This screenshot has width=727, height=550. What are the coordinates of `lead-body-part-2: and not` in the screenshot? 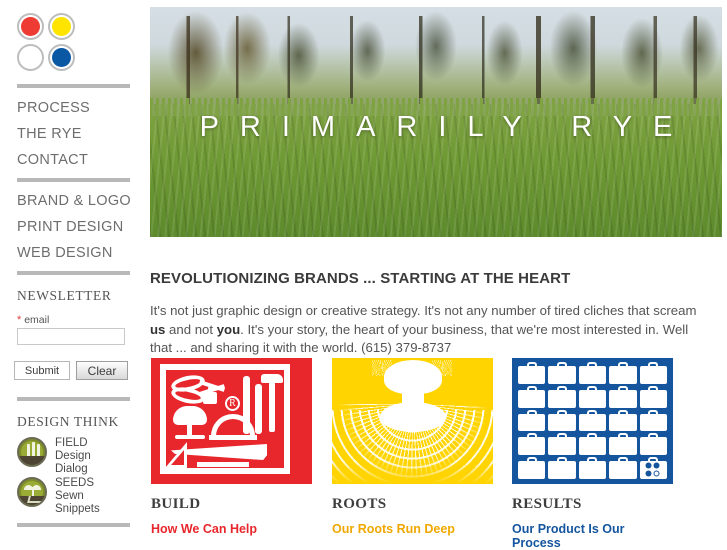 It's located at (191, 329).